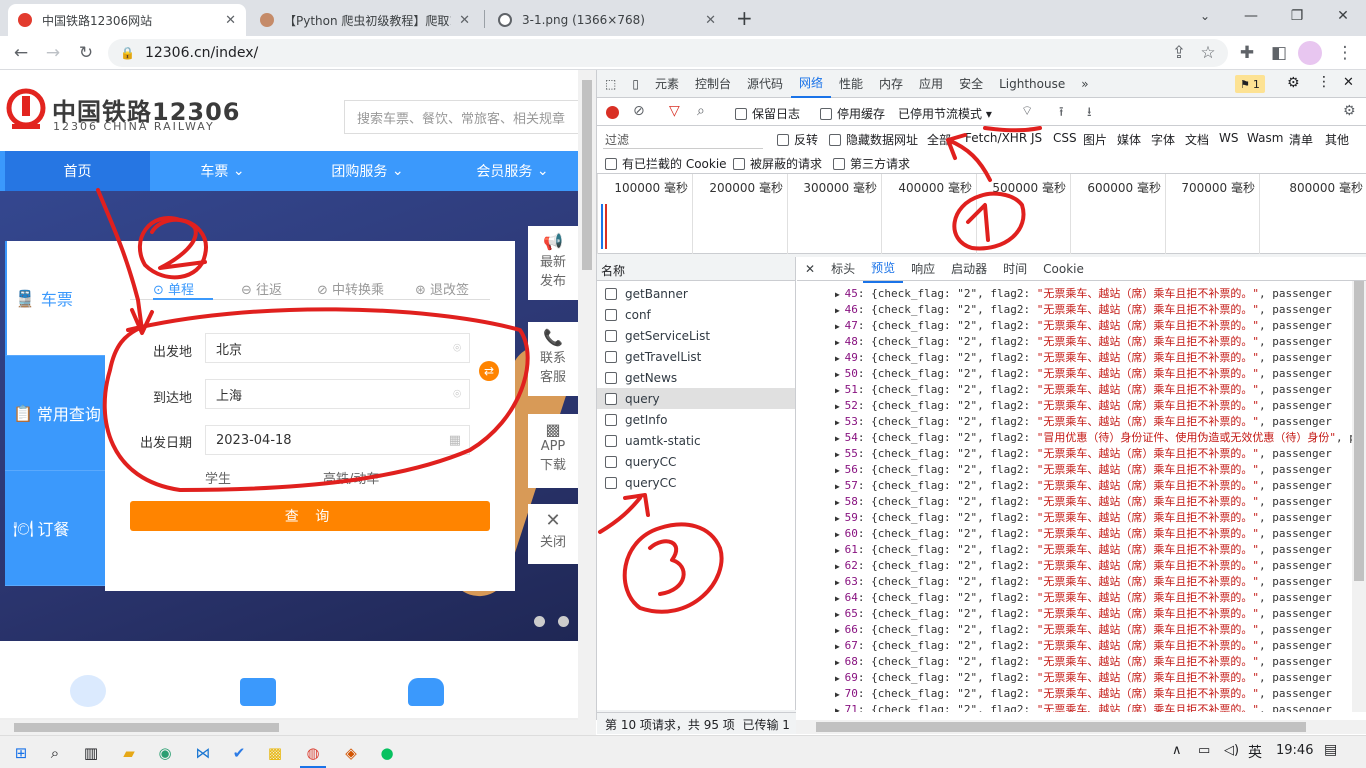 This screenshot has height=768, width=1366. I want to click on extensions-icon: ✚, so click(1247, 53).